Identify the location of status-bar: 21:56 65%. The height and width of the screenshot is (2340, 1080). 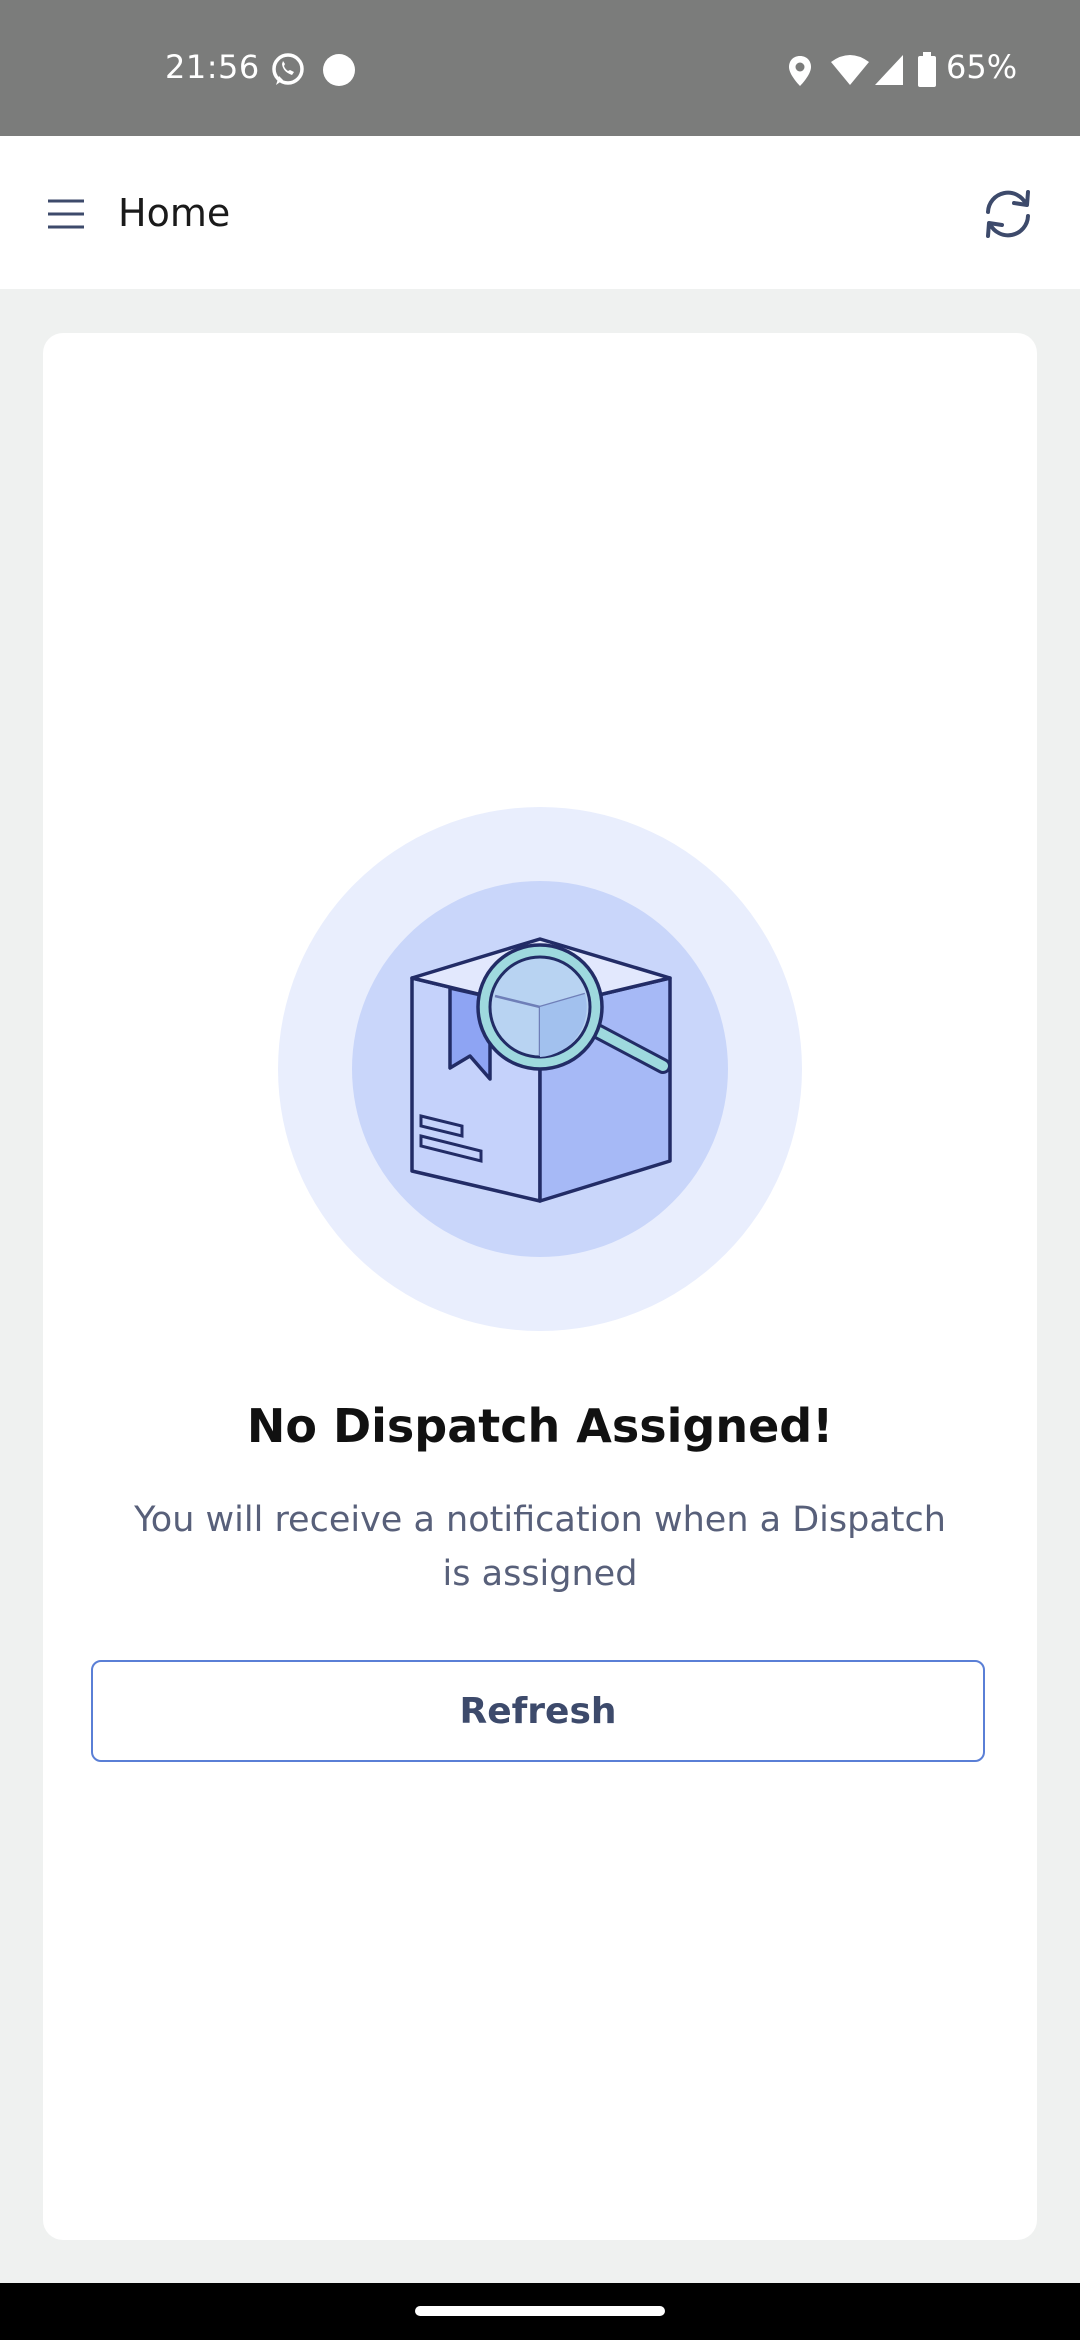
(540, 68).